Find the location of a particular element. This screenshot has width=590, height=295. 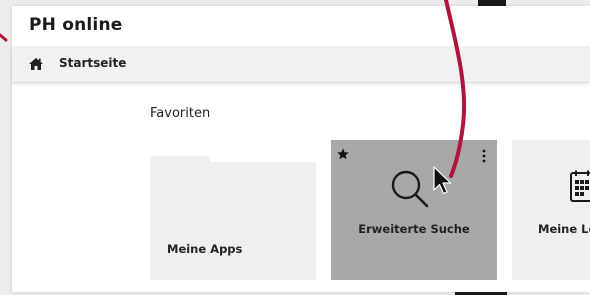

magnifier-icon is located at coordinates (410, 189).